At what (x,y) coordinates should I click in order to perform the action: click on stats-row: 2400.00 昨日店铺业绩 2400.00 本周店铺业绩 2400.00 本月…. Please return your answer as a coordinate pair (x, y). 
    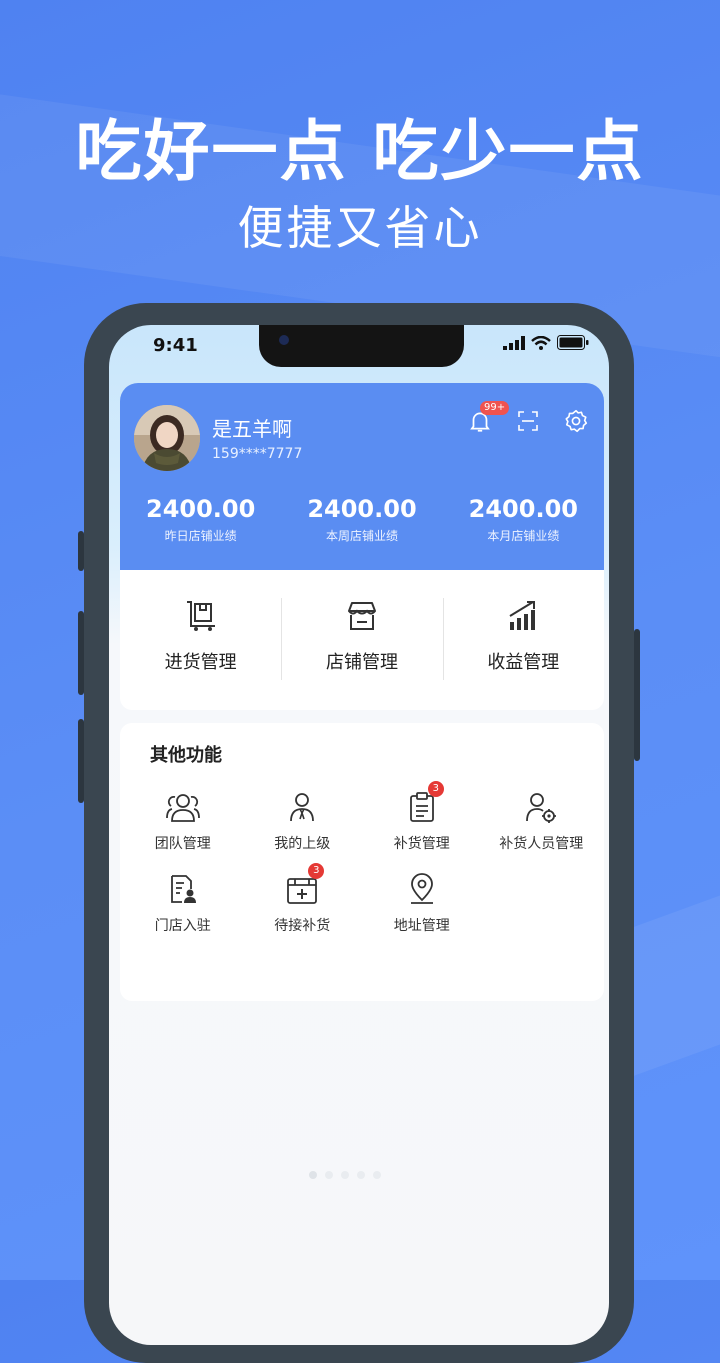
    Looking at the image, I should click on (362, 519).